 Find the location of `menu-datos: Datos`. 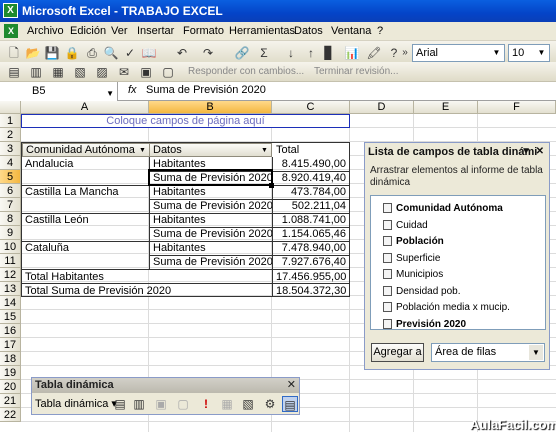

menu-datos: Datos is located at coordinates (308, 31).